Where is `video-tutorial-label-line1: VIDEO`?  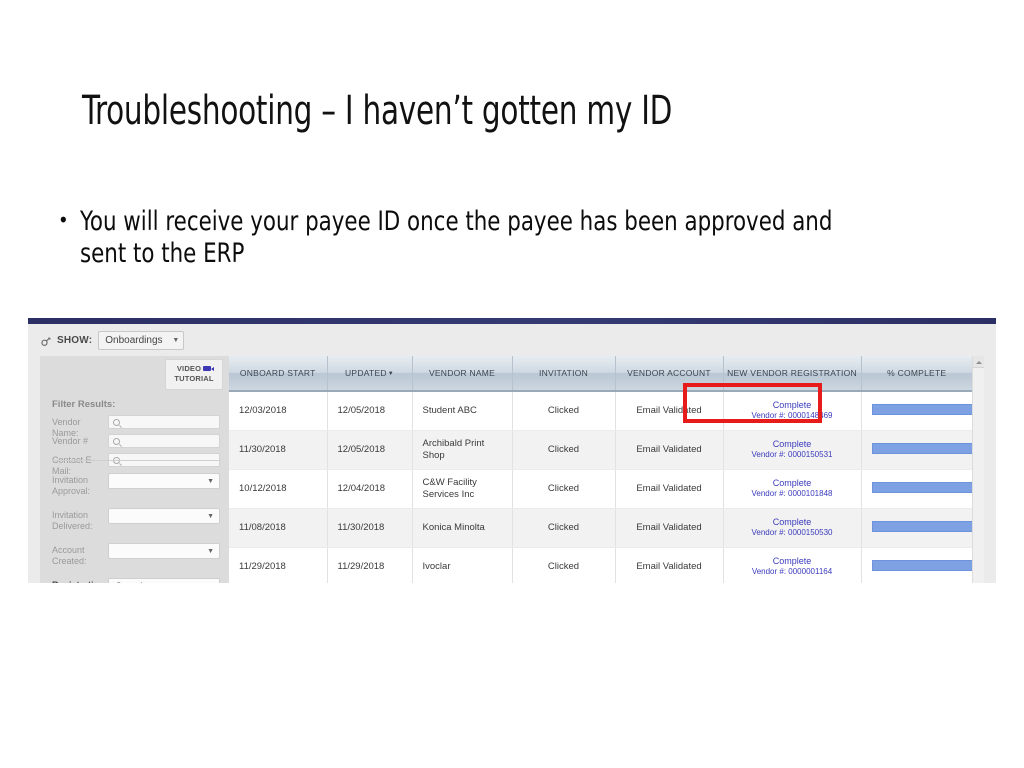
video-tutorial-label-line1: VIDEO is located at coordinates (189, 368).